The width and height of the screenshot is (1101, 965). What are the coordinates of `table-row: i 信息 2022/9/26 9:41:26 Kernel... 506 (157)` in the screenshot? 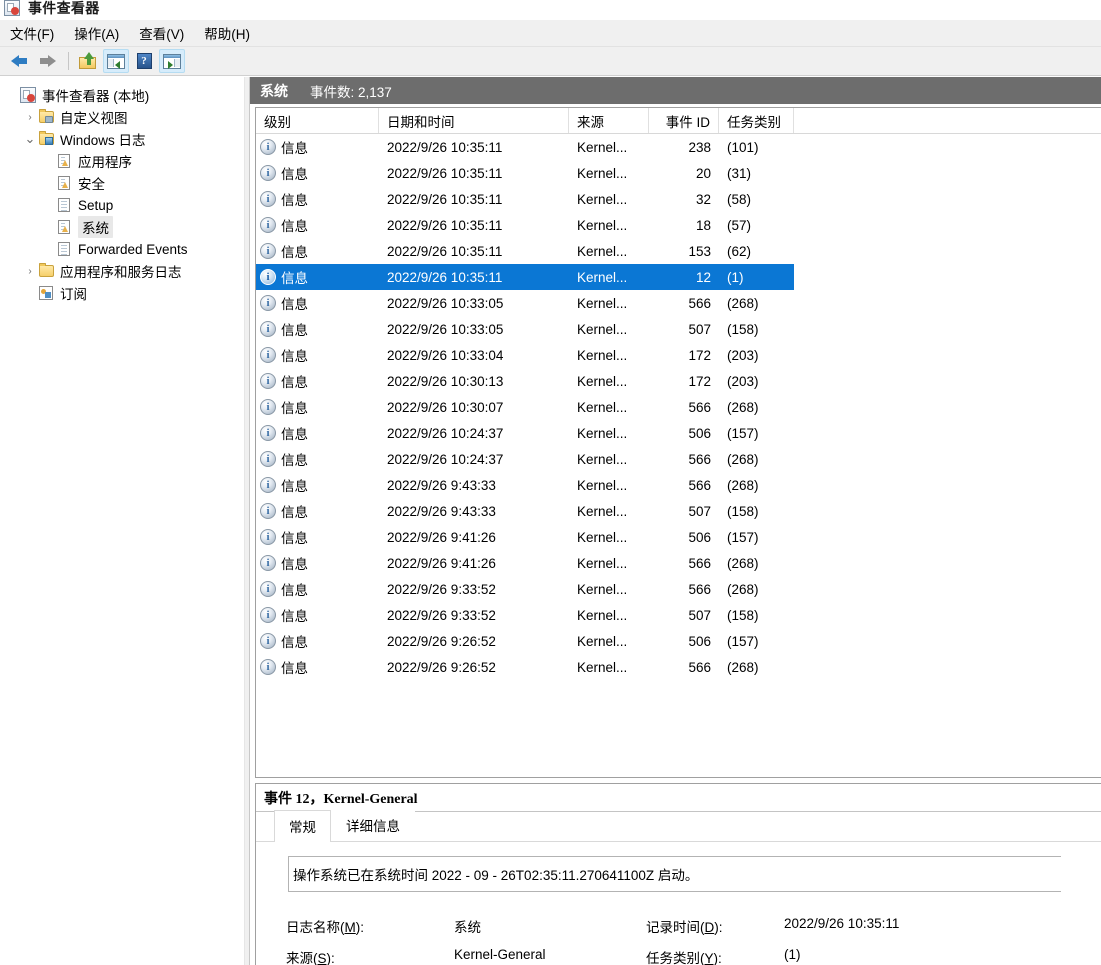 It's located at (678, 537).